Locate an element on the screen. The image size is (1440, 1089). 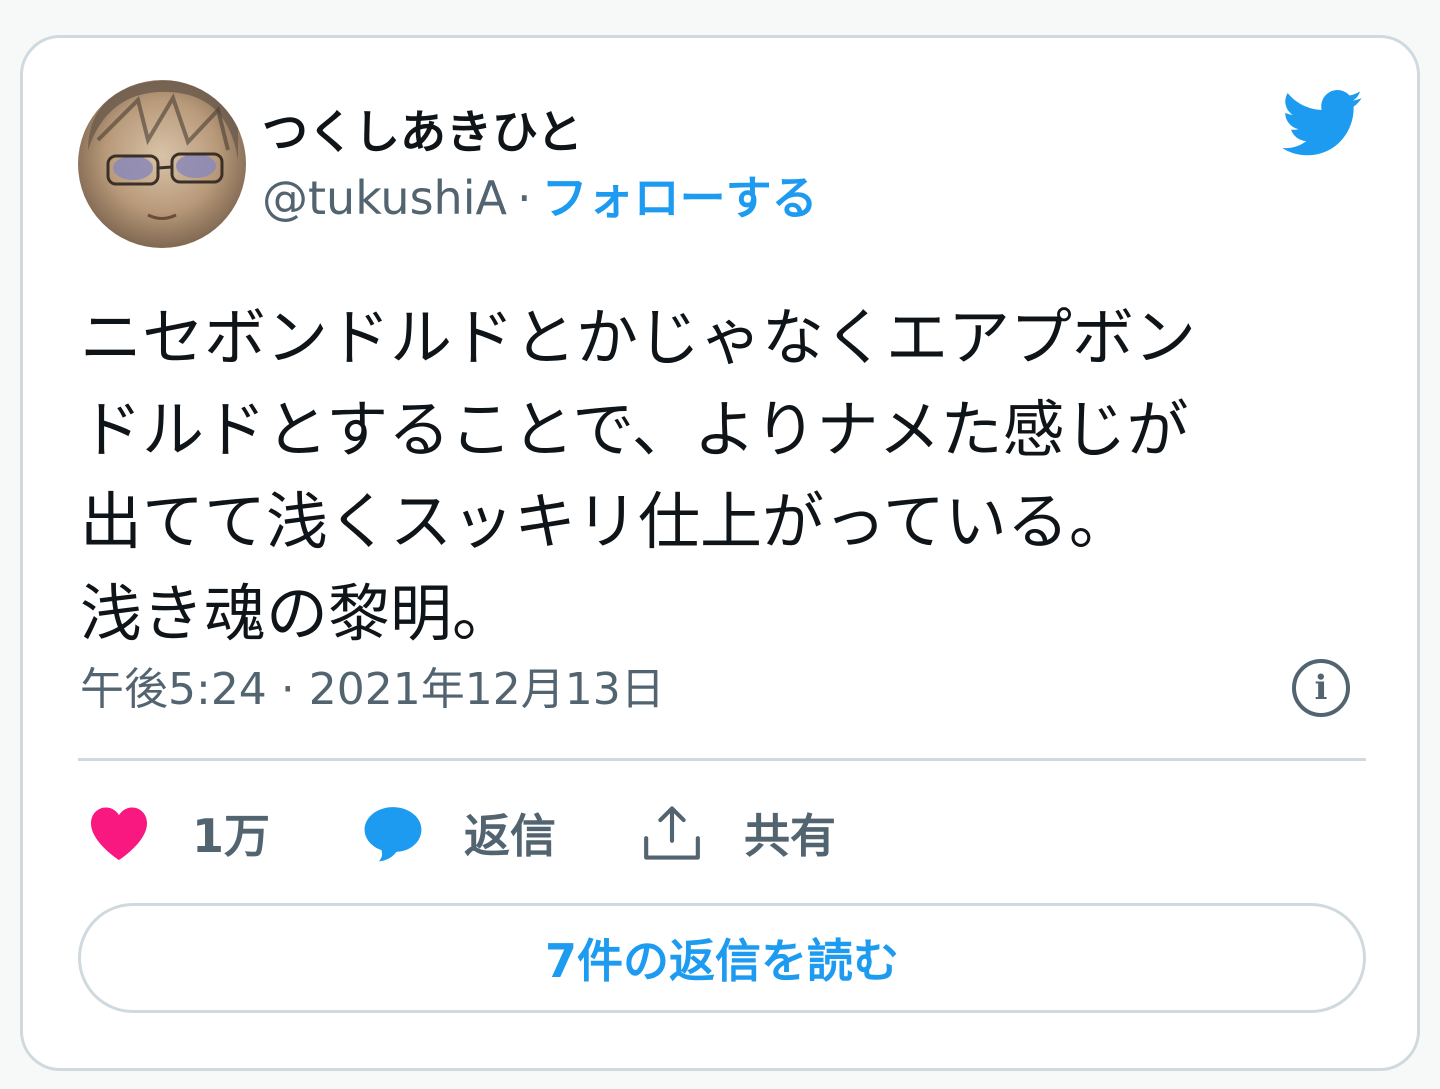
tweet-timestamp: 午後5:24 · 2021年12月13日 is located at coordinates (372, 690).